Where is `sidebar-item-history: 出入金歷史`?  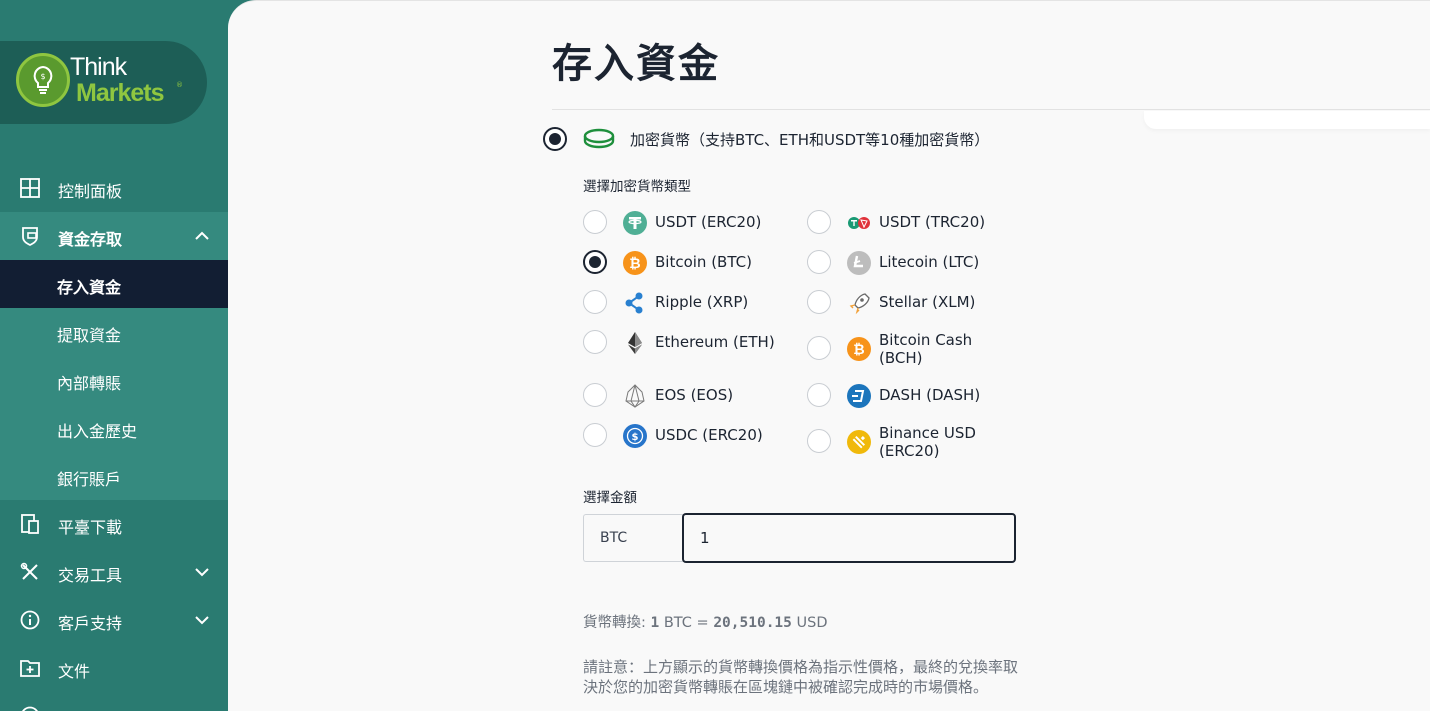 sidebar-item-history: 出入金歷史 is located at coordinates (114, 428).